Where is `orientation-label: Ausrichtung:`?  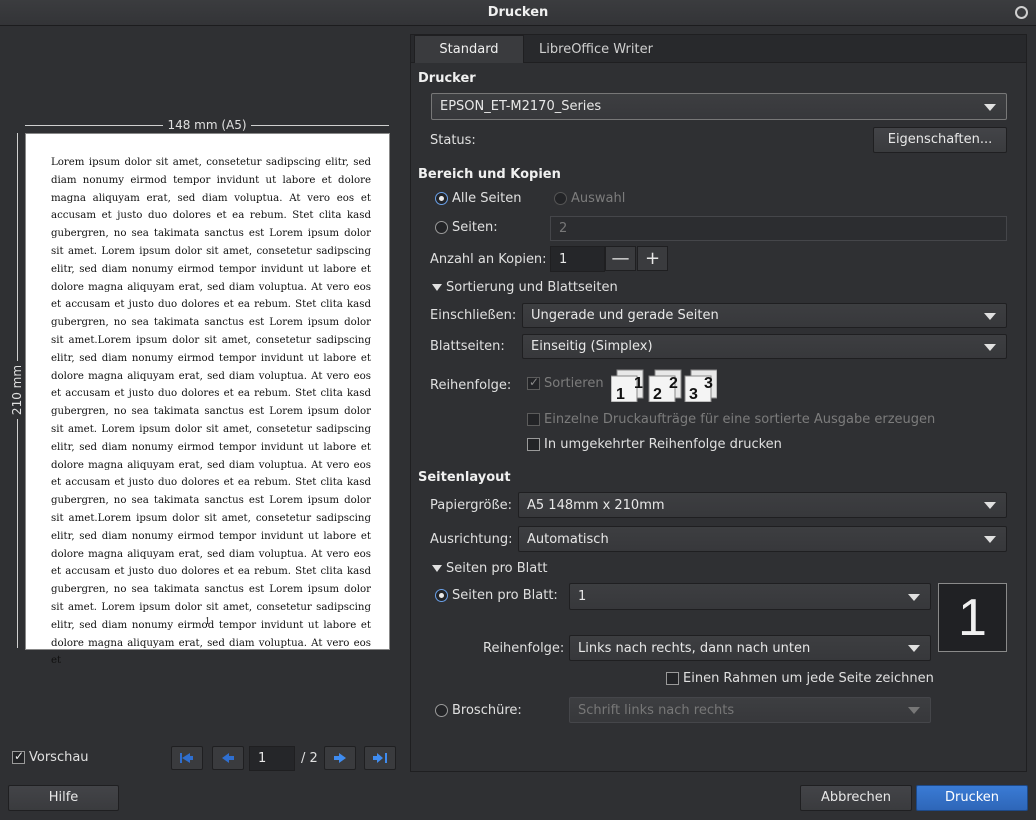 orientation-label: Ausrichtung: is located at coordinates (471, 539).